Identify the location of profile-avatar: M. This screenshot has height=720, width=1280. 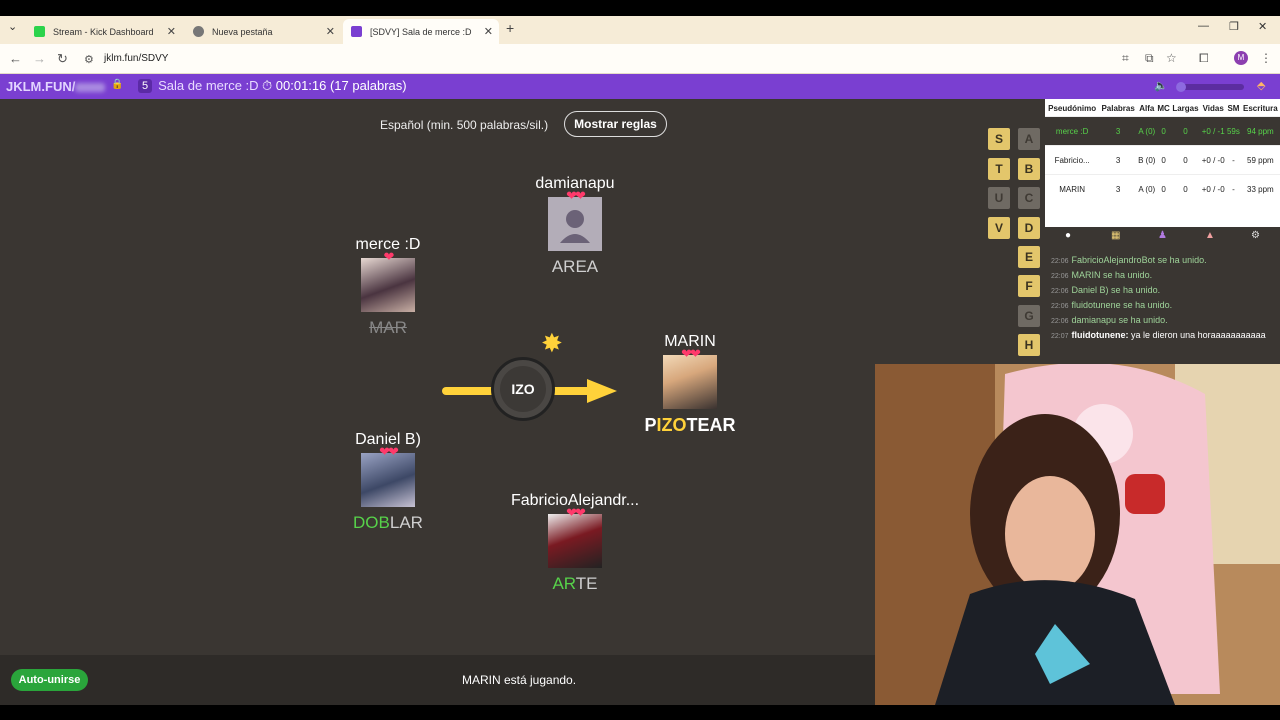
(1241, 58).